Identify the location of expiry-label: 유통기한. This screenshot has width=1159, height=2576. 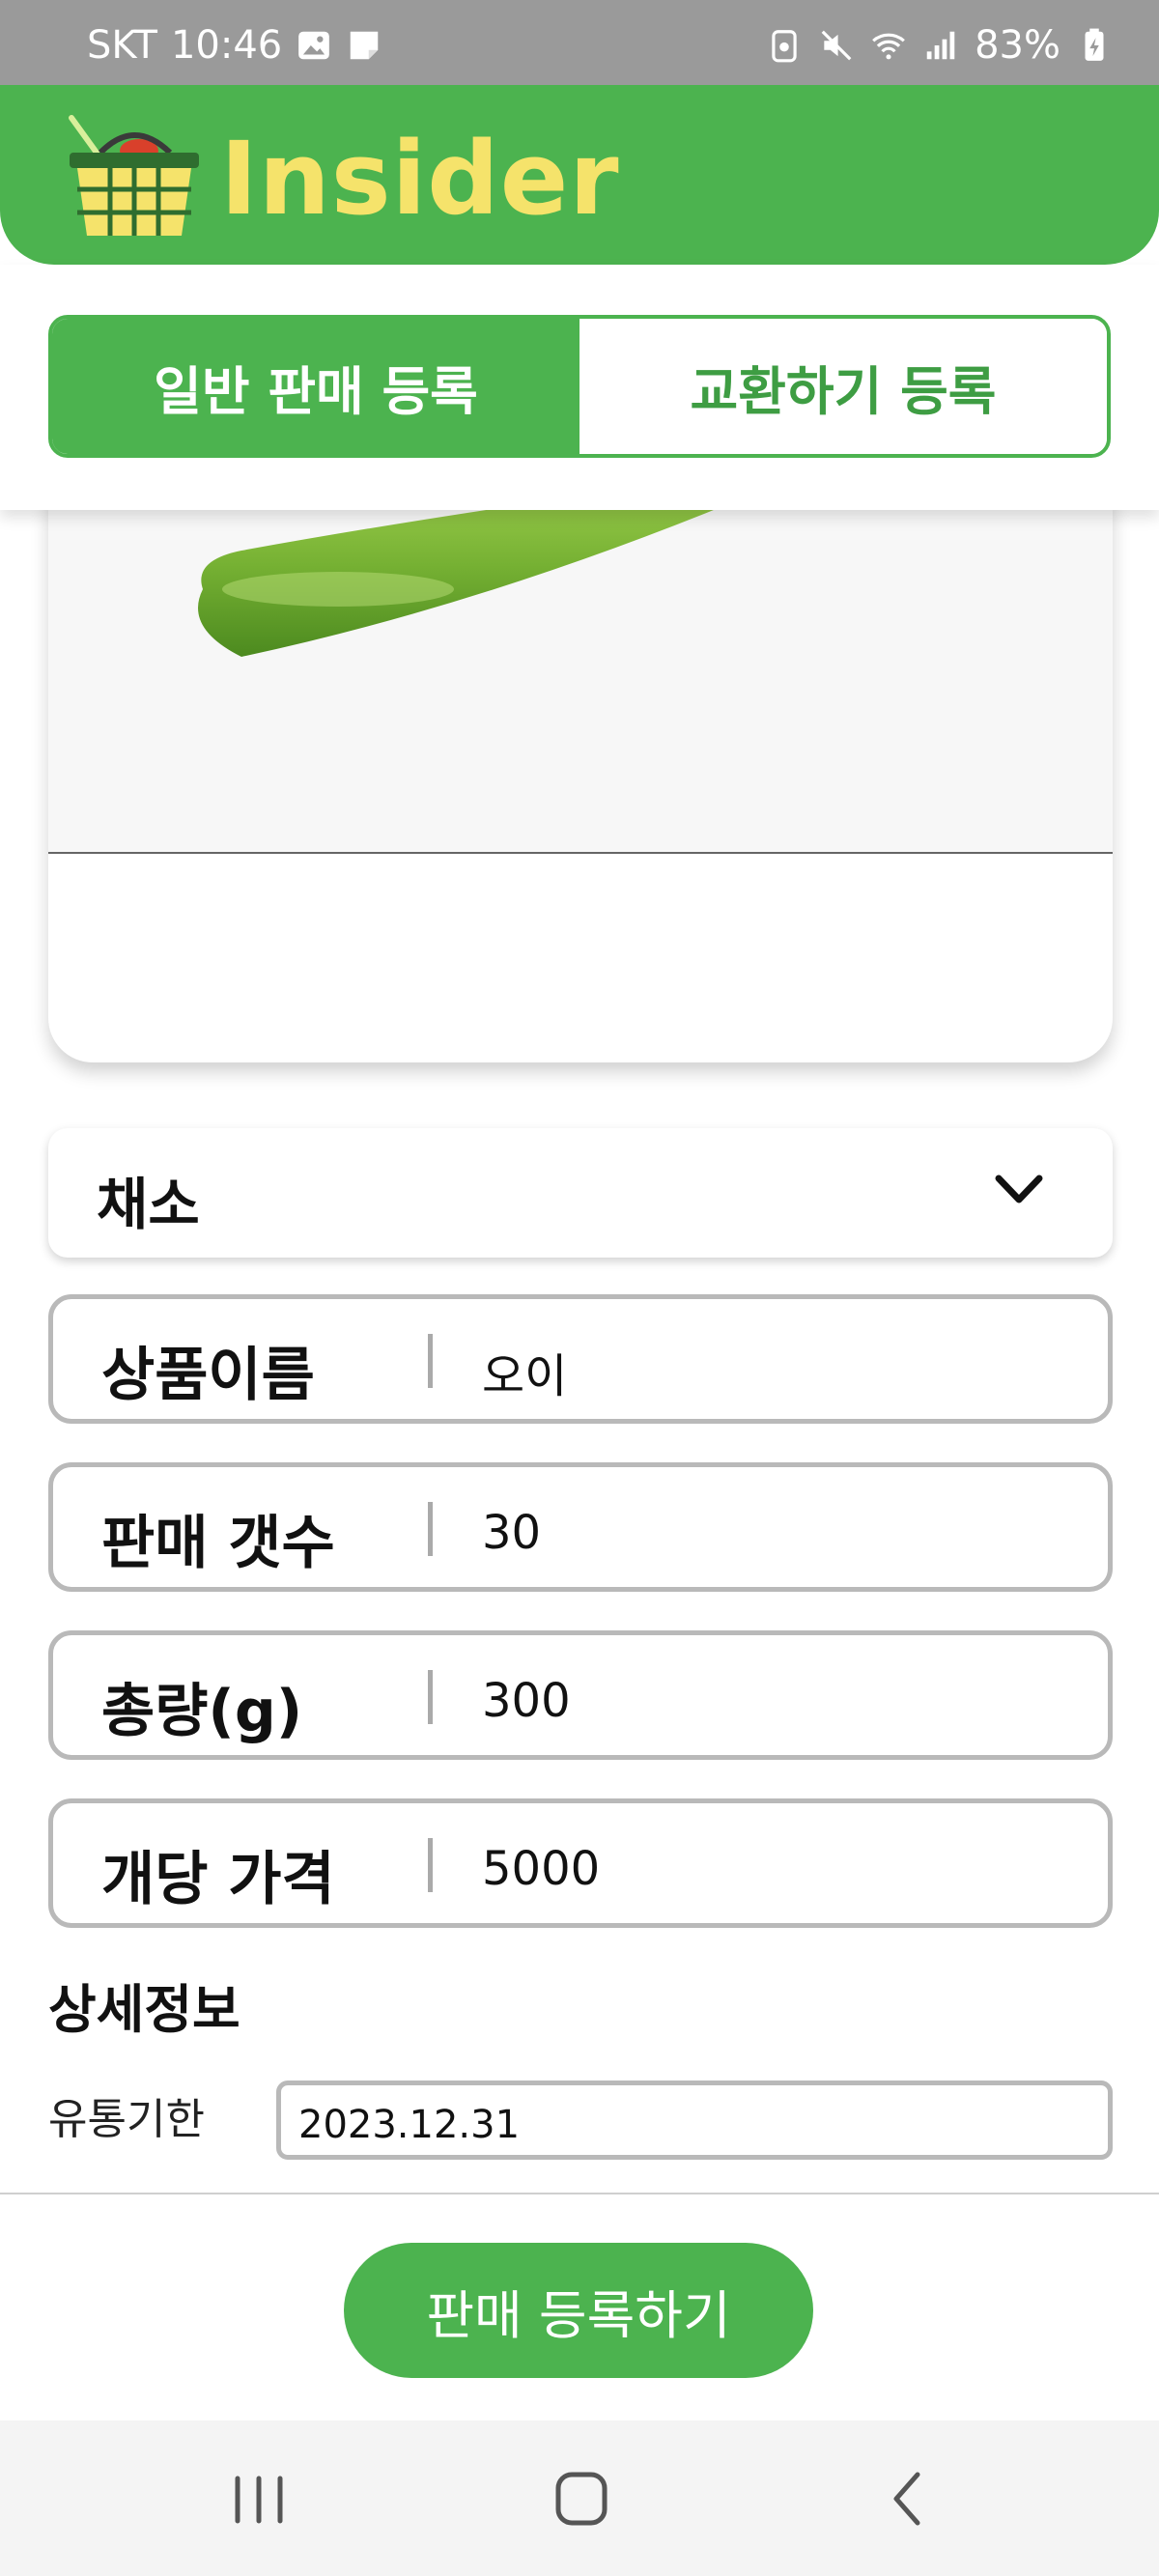
(126, 2119).